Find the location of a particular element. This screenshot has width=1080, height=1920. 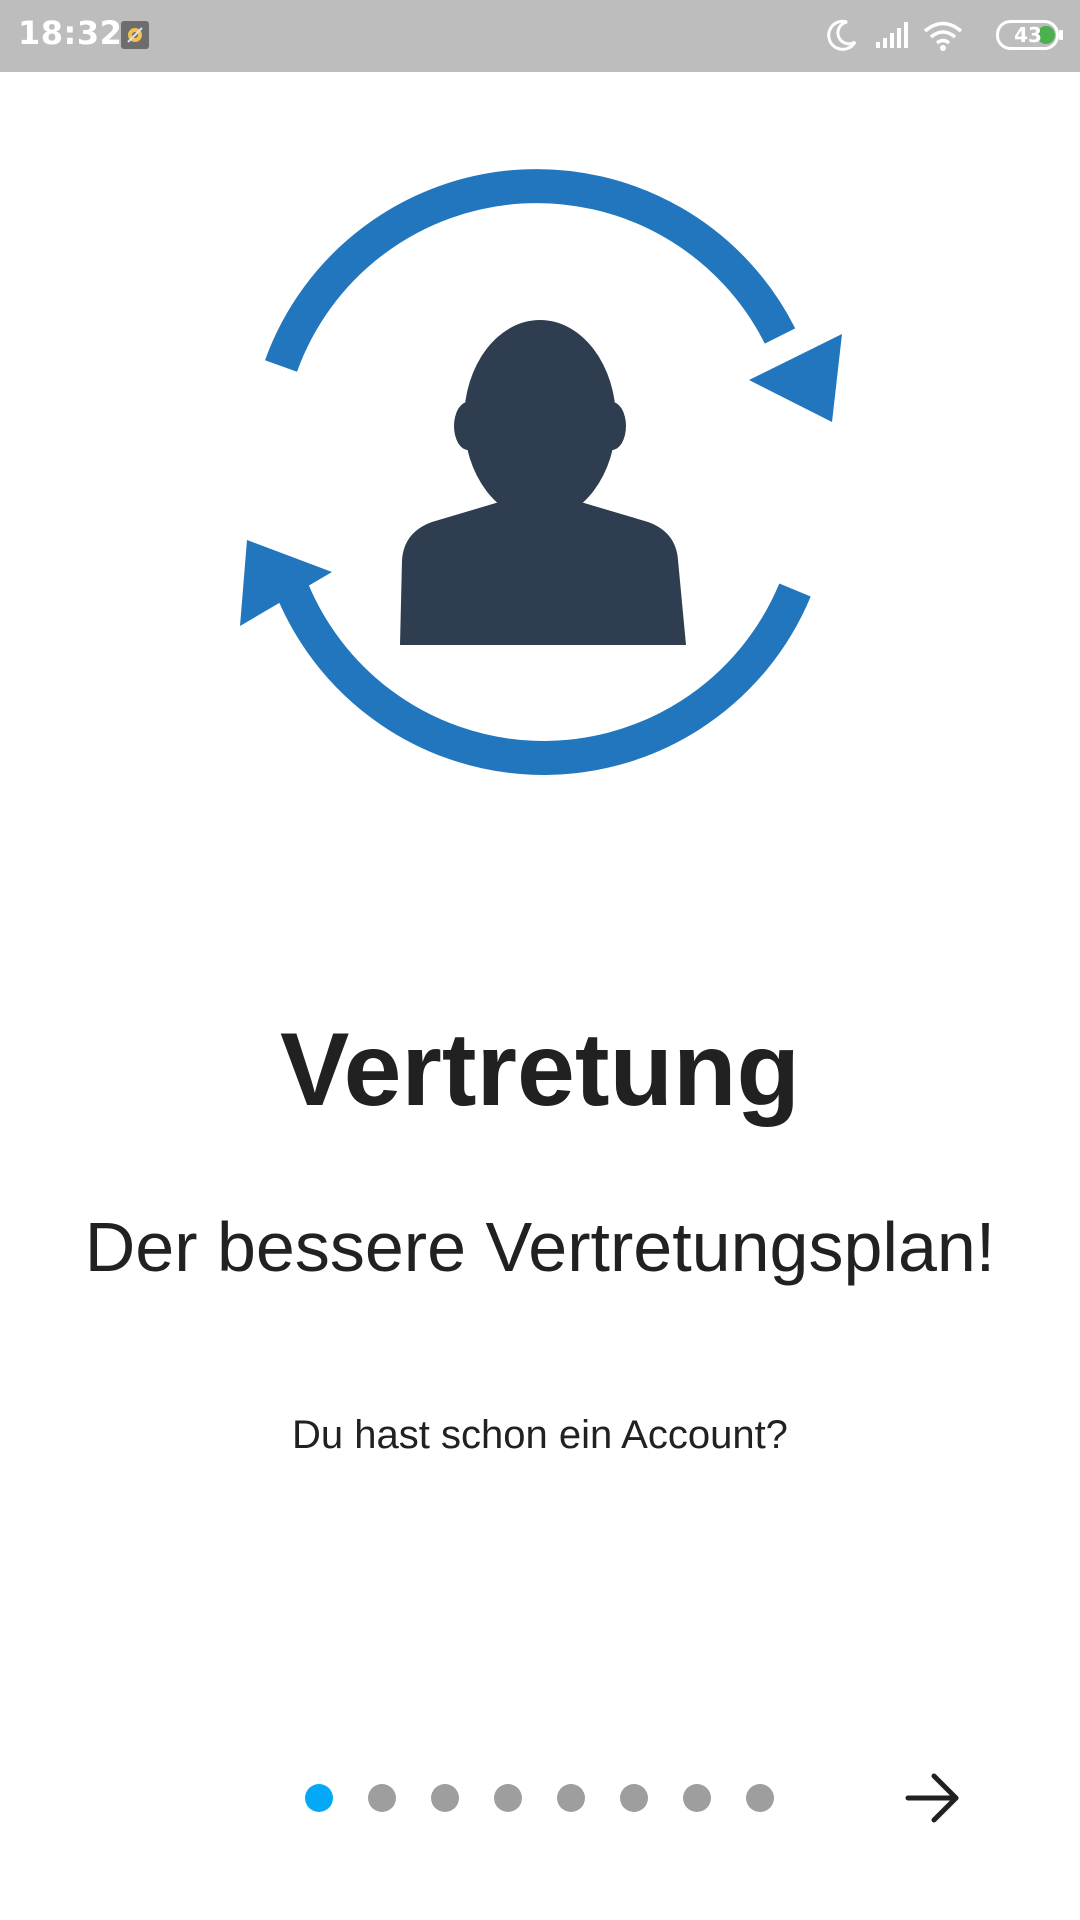

battery-level: 43 is located at coordinates (1028, 35).